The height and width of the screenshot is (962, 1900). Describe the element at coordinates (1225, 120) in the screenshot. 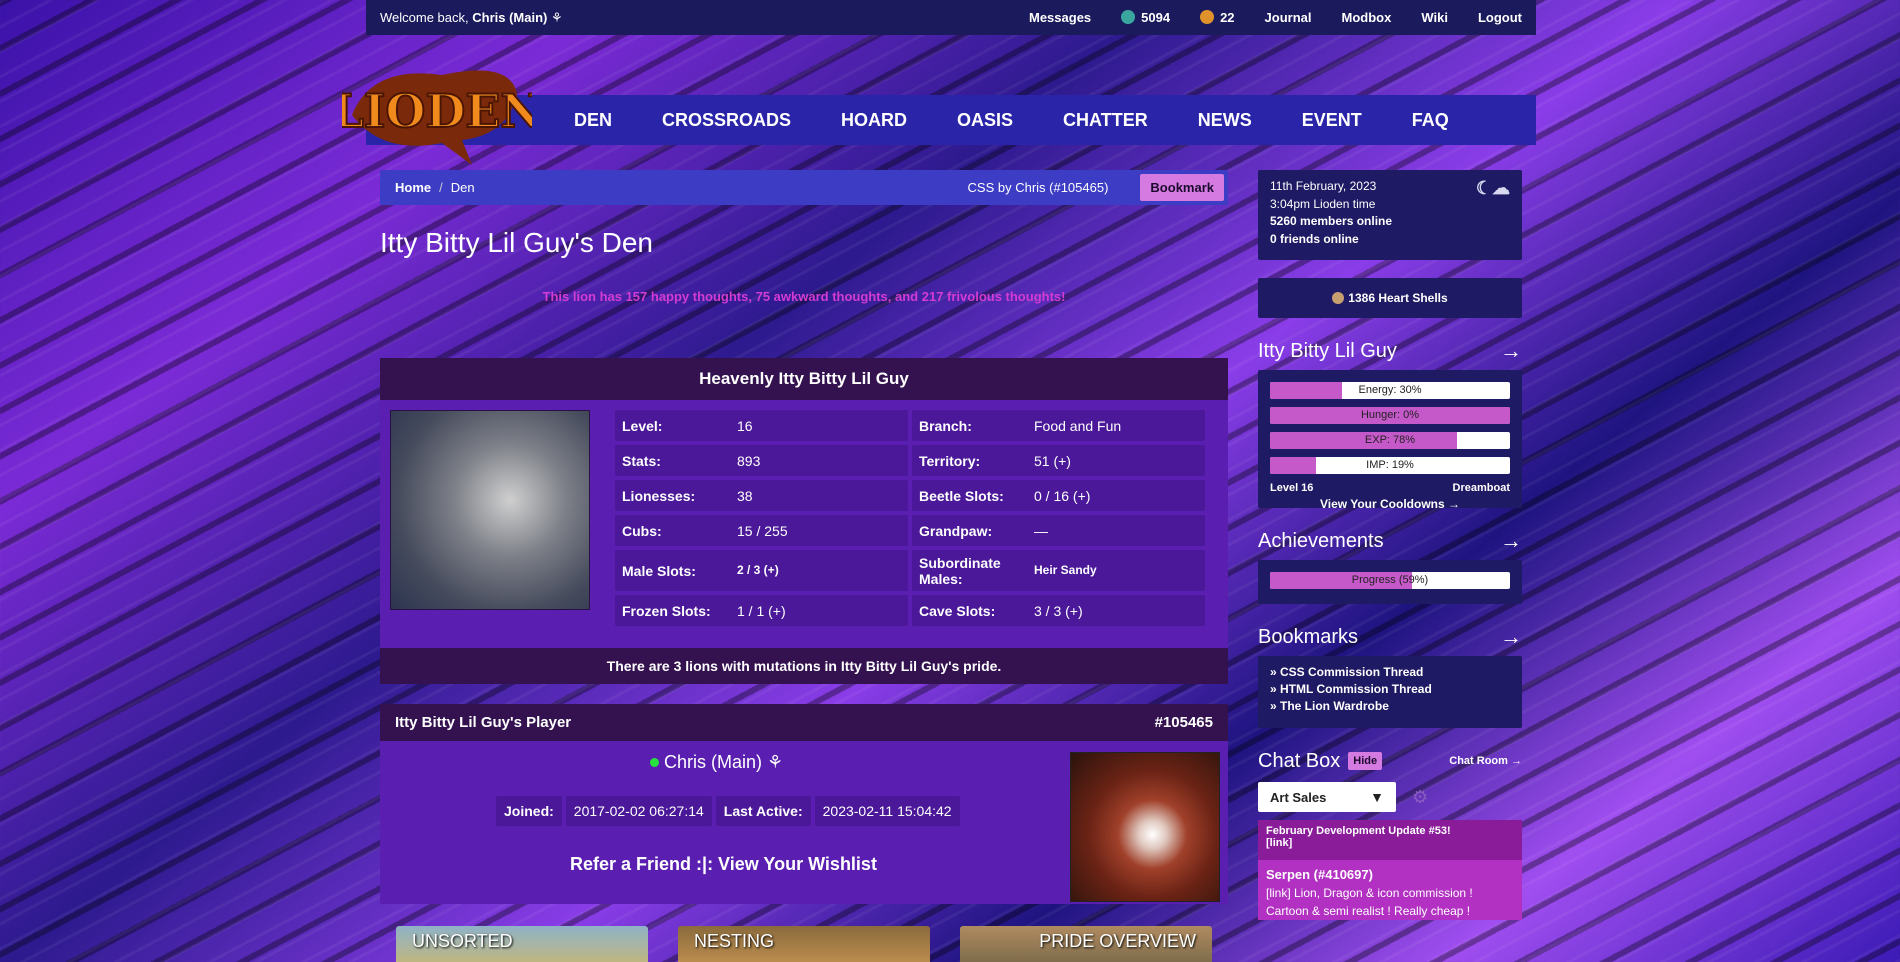

I see `nav-news: NEWS` at that location.